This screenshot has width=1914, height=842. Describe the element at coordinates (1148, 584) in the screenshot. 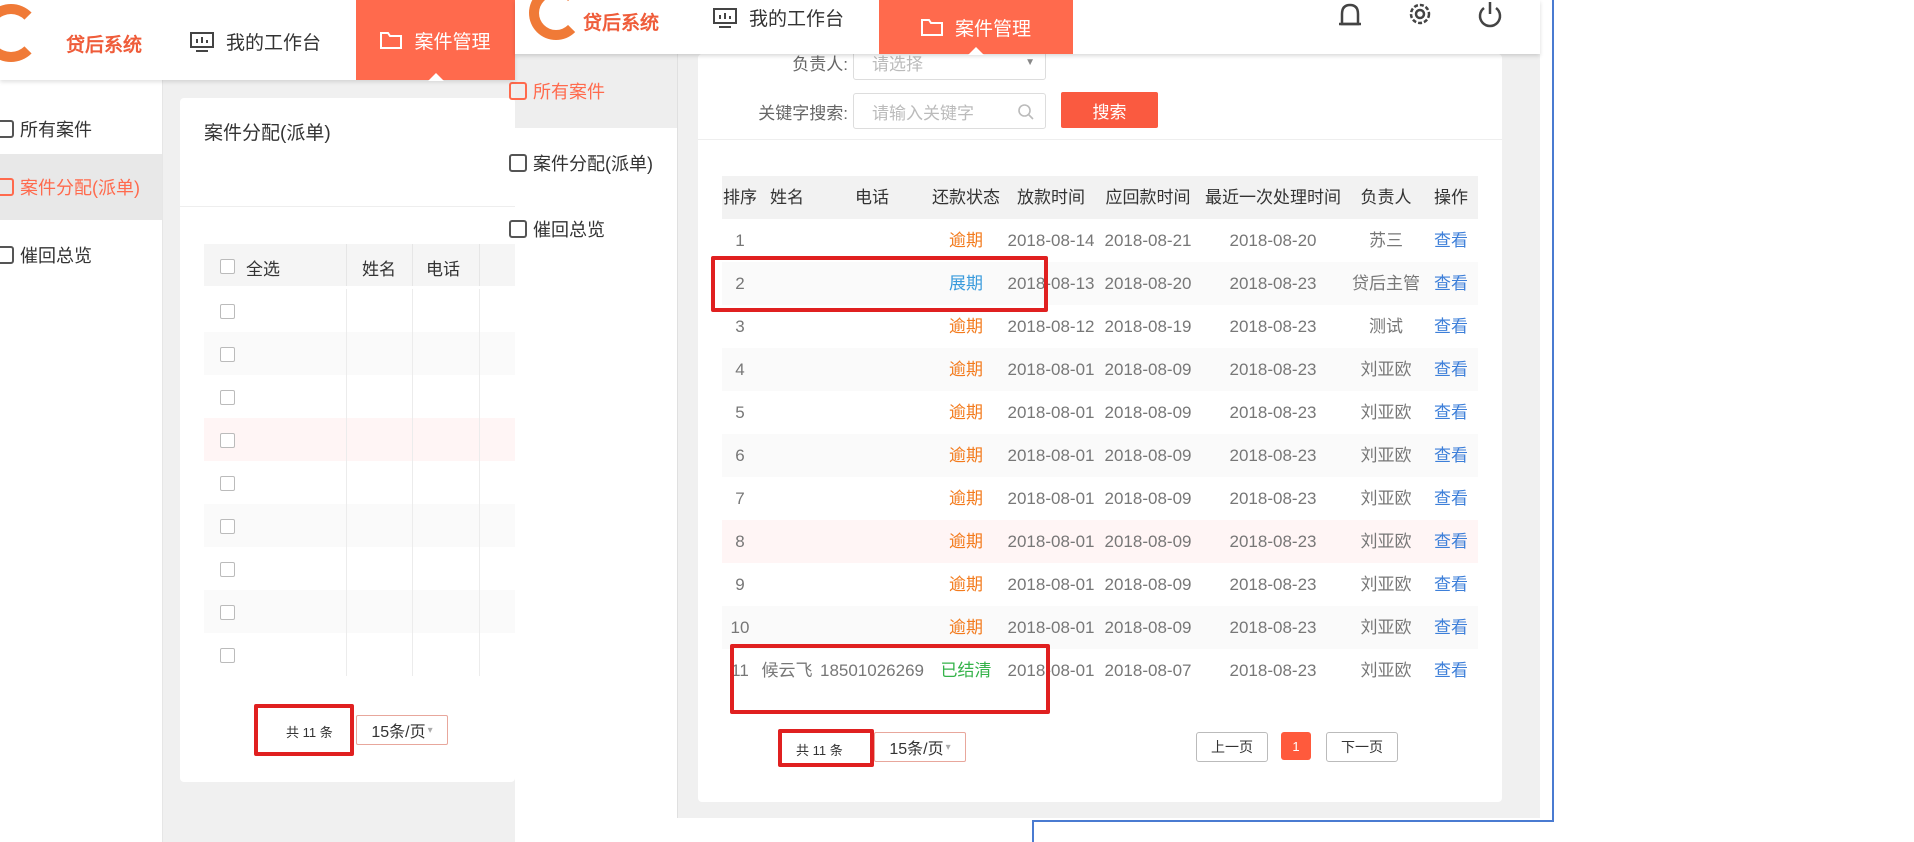

I see `cell-due-date: 2018-08-09` at that location.